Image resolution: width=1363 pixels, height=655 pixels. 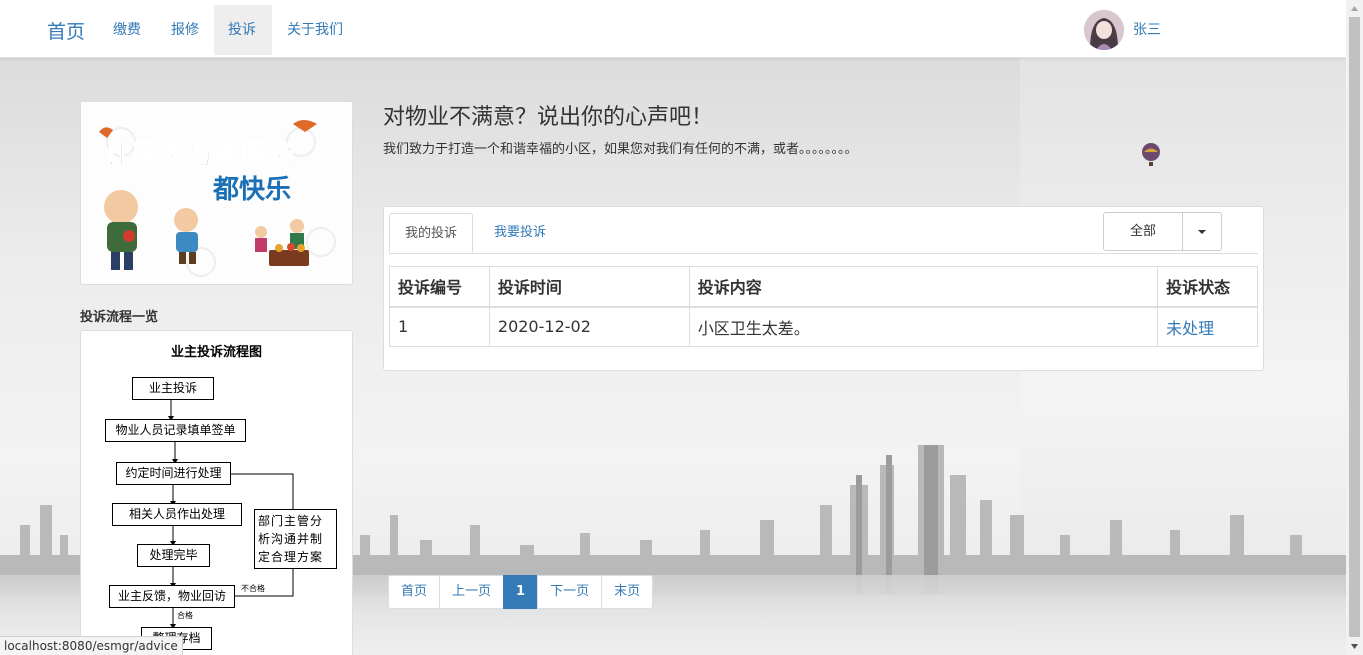 I want to click on column-header-time: 投诉时间, so click(x=589, y=287).